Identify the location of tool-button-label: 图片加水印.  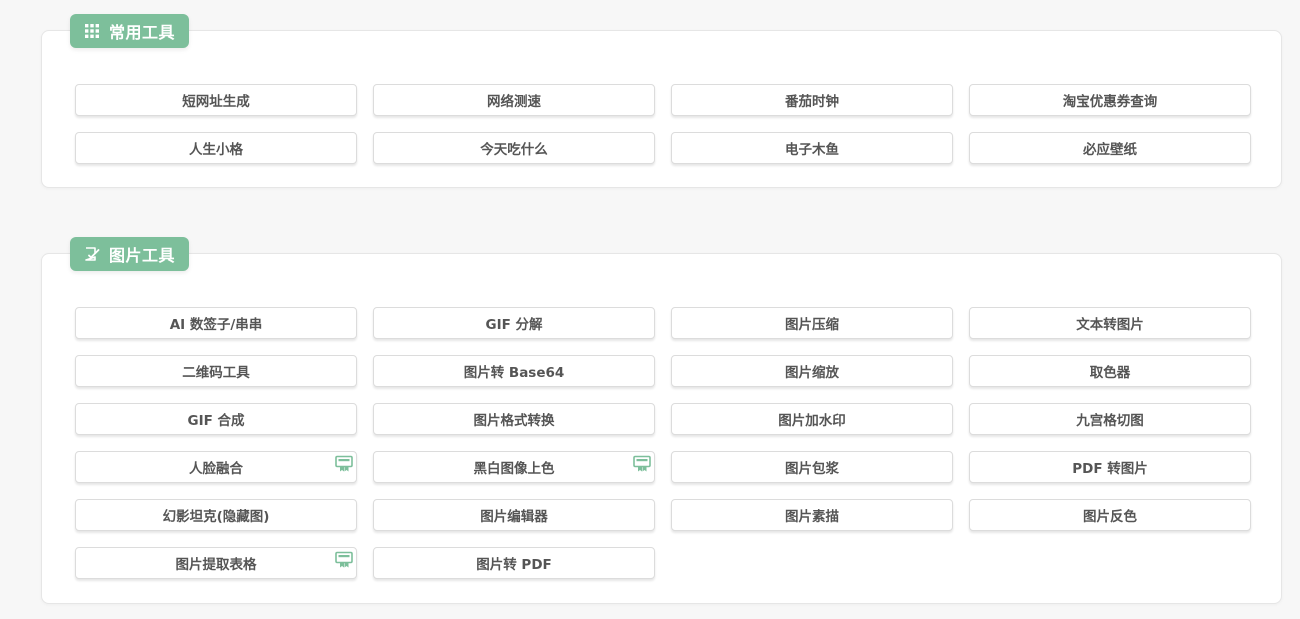
(812, 421).